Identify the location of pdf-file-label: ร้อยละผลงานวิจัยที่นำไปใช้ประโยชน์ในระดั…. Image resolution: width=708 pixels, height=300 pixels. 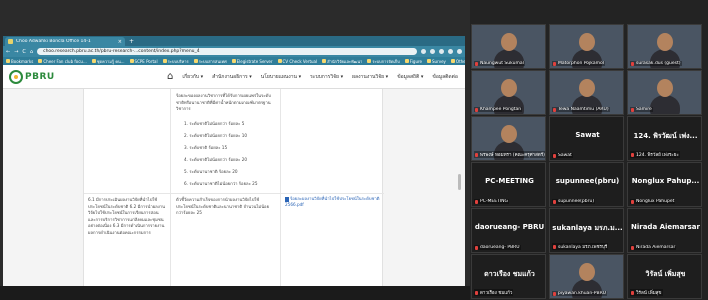
(332, 201).